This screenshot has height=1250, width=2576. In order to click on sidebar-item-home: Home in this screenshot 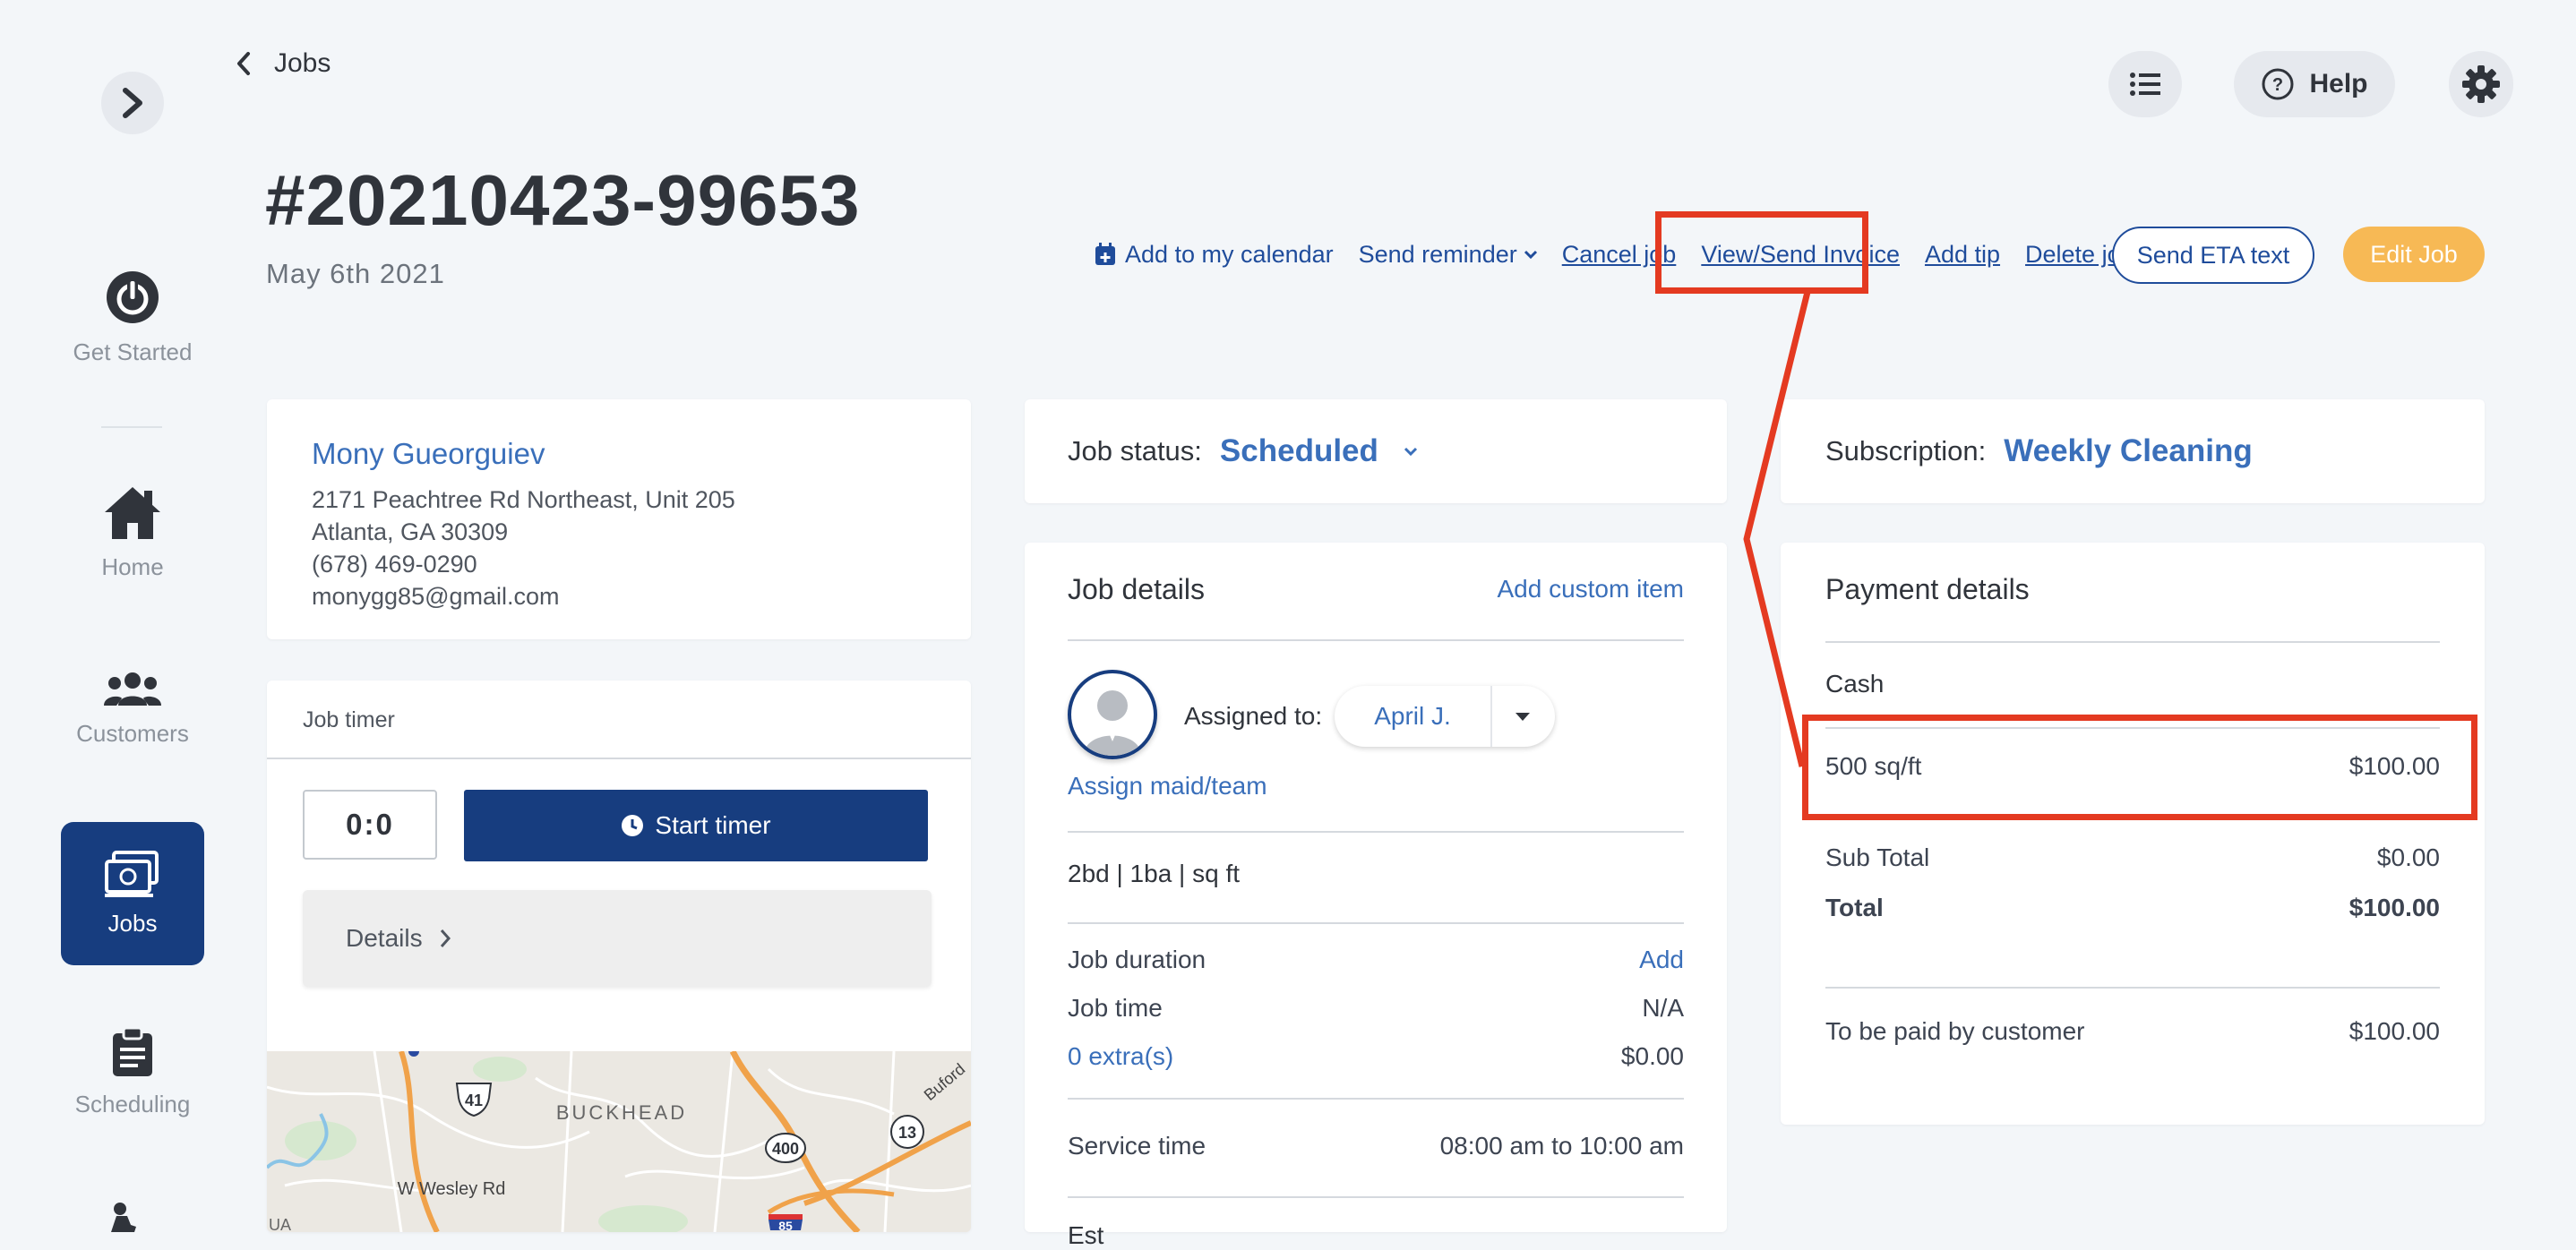, I will do `click(132, 533)`.